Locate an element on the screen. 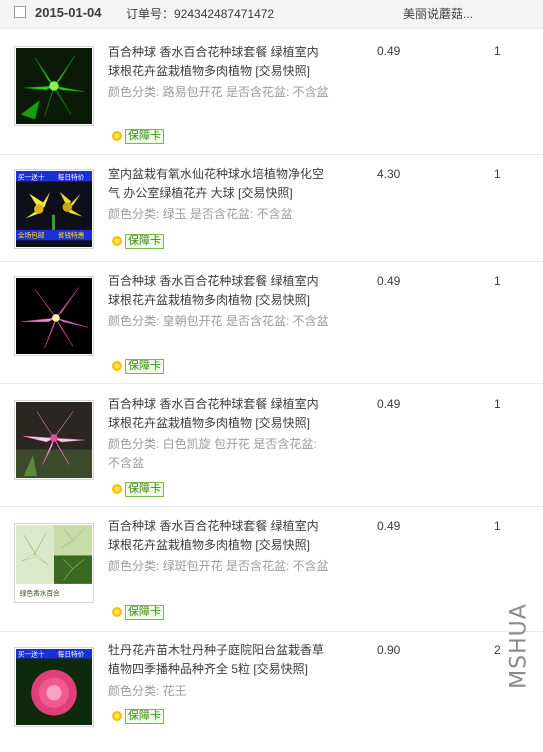 The image size is (543, 752). promo-text: 全场包邮 is located at coordinates (31, 235).